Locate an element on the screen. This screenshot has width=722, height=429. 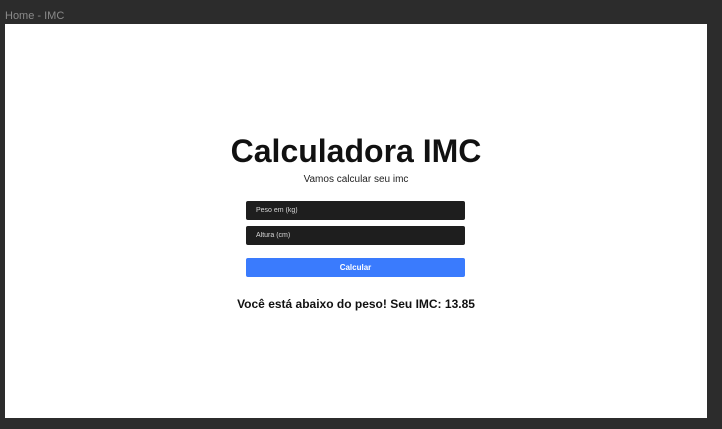
result-text: Você está abaixo do peso! Seu IMC: 13.85 is located at coordinates (356, 304).